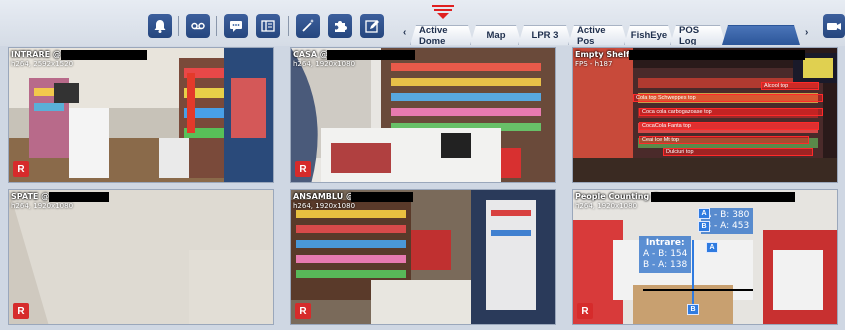 The width and height of the screenshot is (845, 330). What do you see at coordinates (310, 54) in the screenshot?
I see `camera-title: CASA @` at bounding box center [310, 54].